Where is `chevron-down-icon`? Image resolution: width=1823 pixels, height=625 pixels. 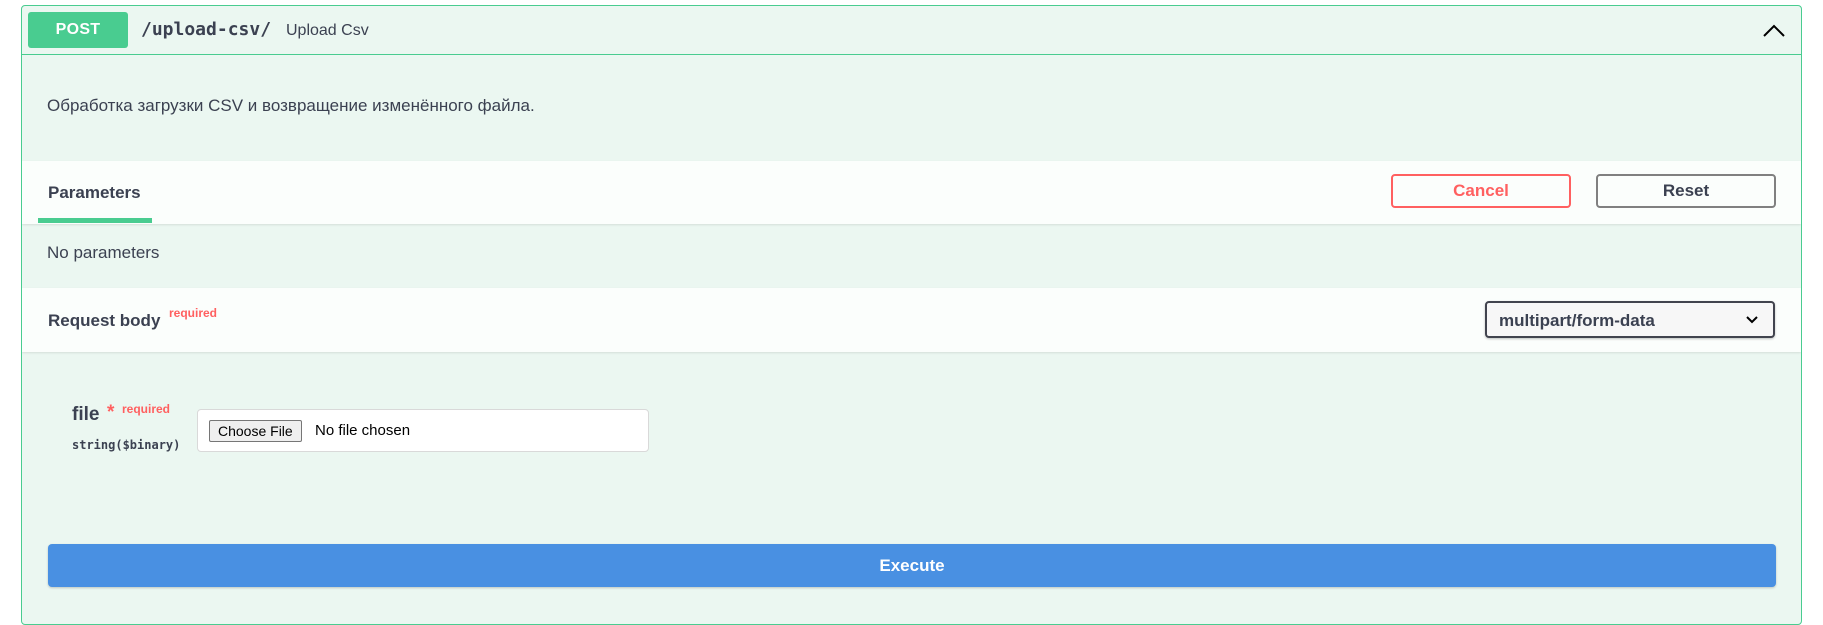
chevron-down-icon is located at coordinates (1752, 320).